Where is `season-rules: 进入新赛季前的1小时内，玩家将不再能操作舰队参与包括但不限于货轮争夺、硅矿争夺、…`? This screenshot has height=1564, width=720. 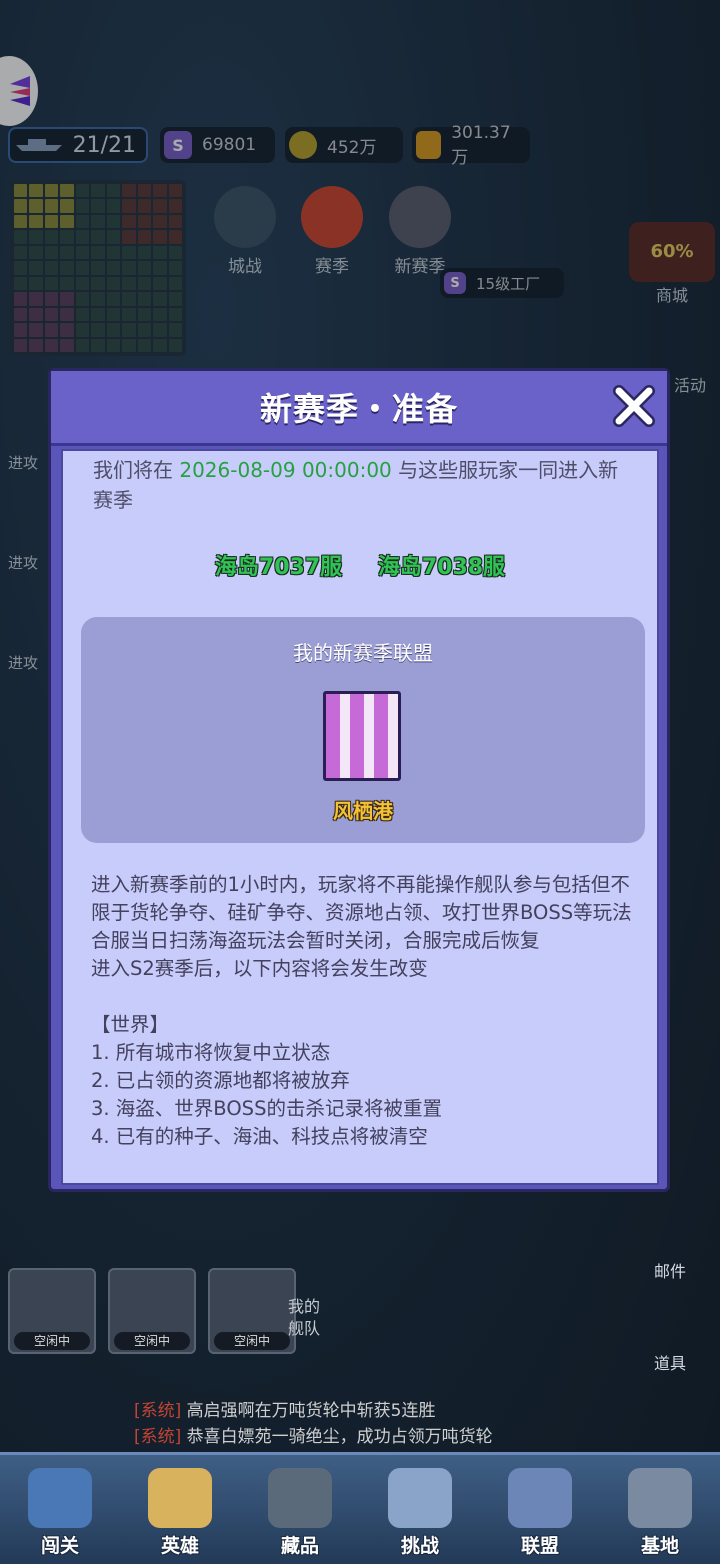
season-rules: 进入新赛季前的1小时内，玩家将不再能操作舰队参与包括但不限于货轮争夺、硅矿争夺、… is located at coordinates (366, 1011).